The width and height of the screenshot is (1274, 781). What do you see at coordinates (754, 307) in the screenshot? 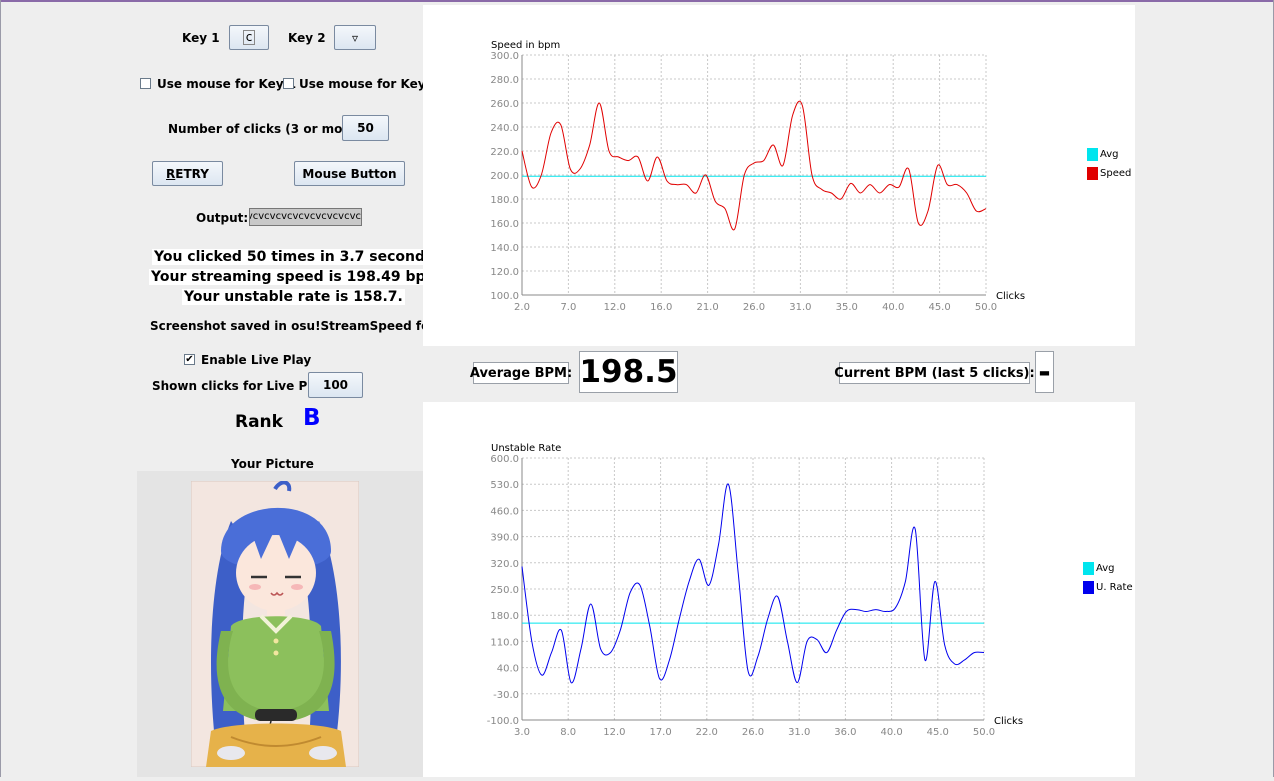
I see `speed-x-tick-label: 26.0` at bounding box center [754, 307].